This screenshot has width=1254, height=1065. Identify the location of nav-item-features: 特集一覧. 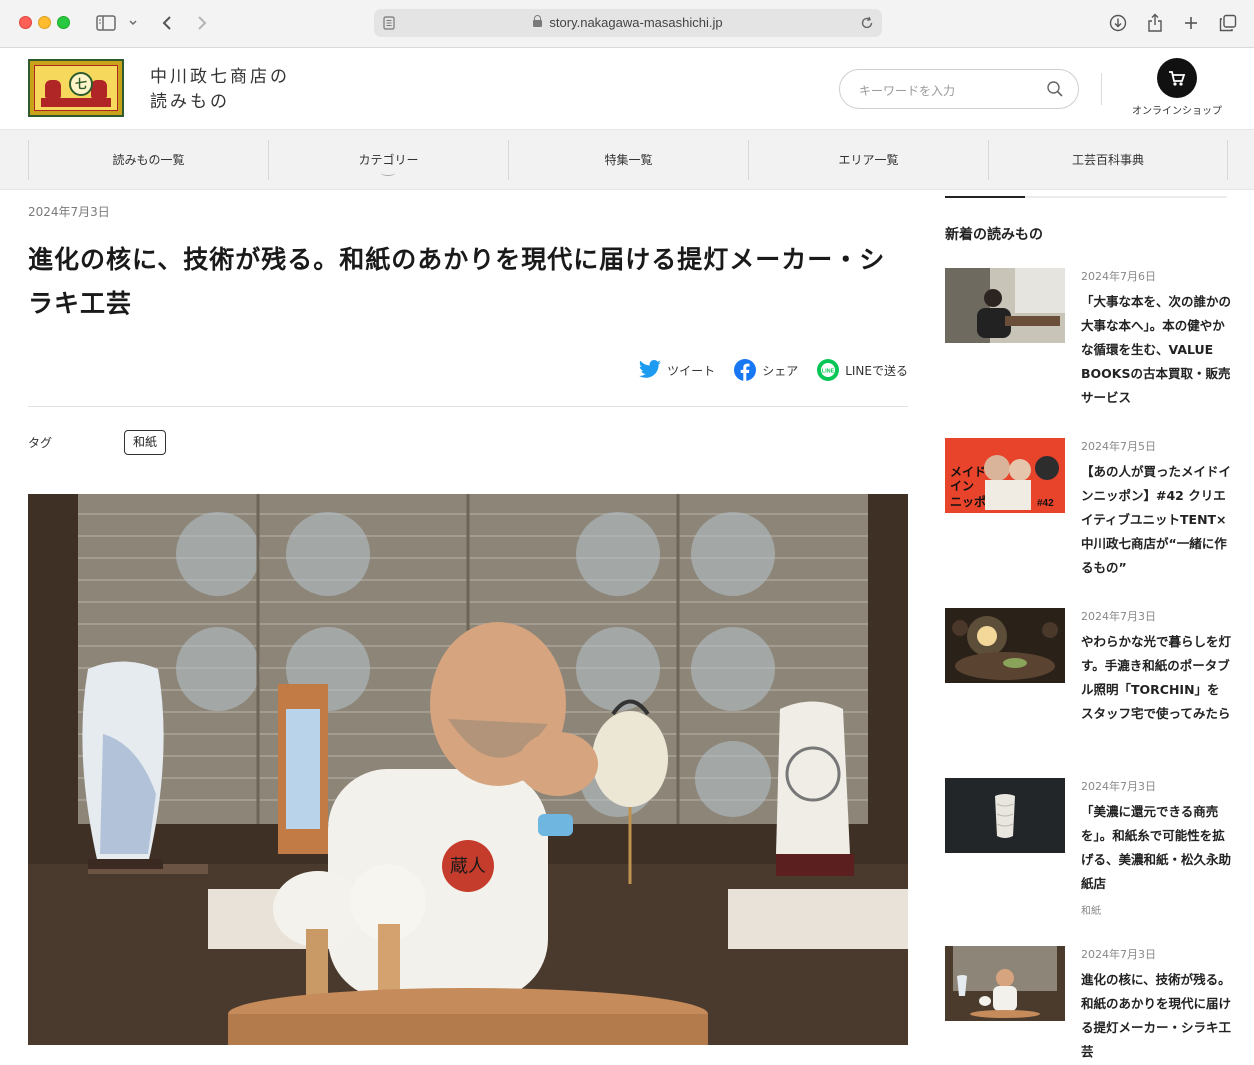
(628, 160).